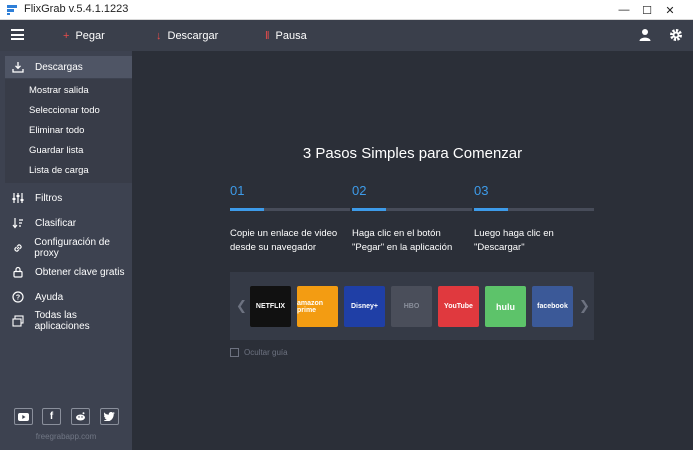  I want to click on apps-icon, so click(18, 321).